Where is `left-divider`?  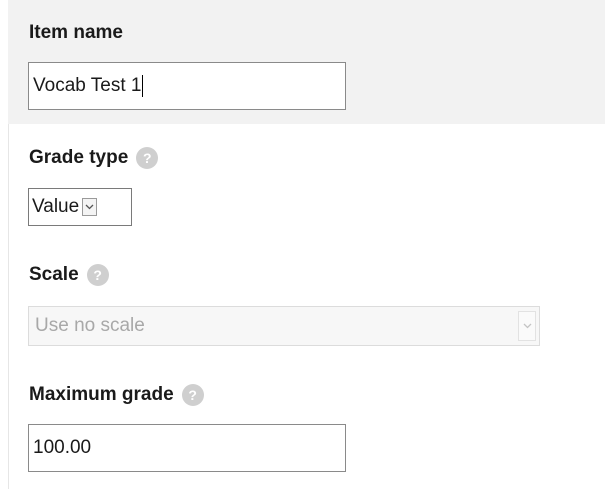
left-divider is located at coordinates (8, 306).